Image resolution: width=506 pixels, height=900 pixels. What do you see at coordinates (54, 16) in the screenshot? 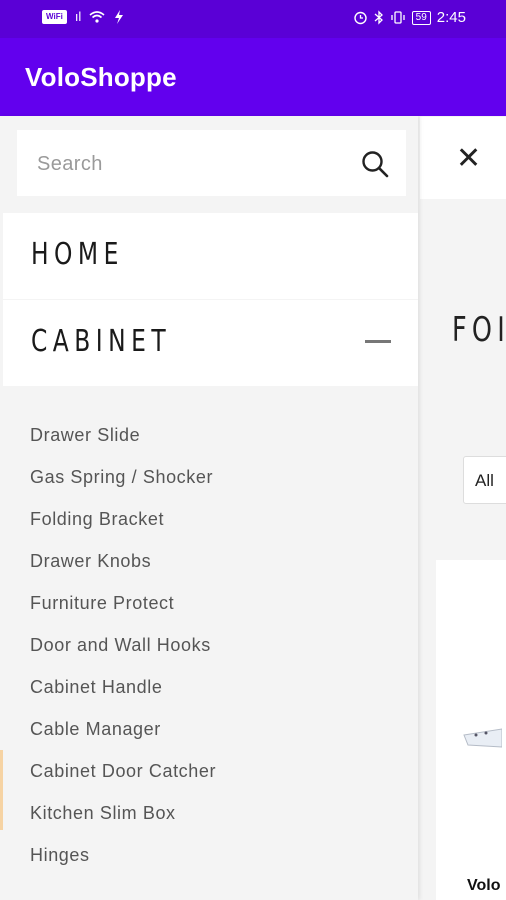
I see `sim-icon: WiFi` at bounding box center [54, 16].